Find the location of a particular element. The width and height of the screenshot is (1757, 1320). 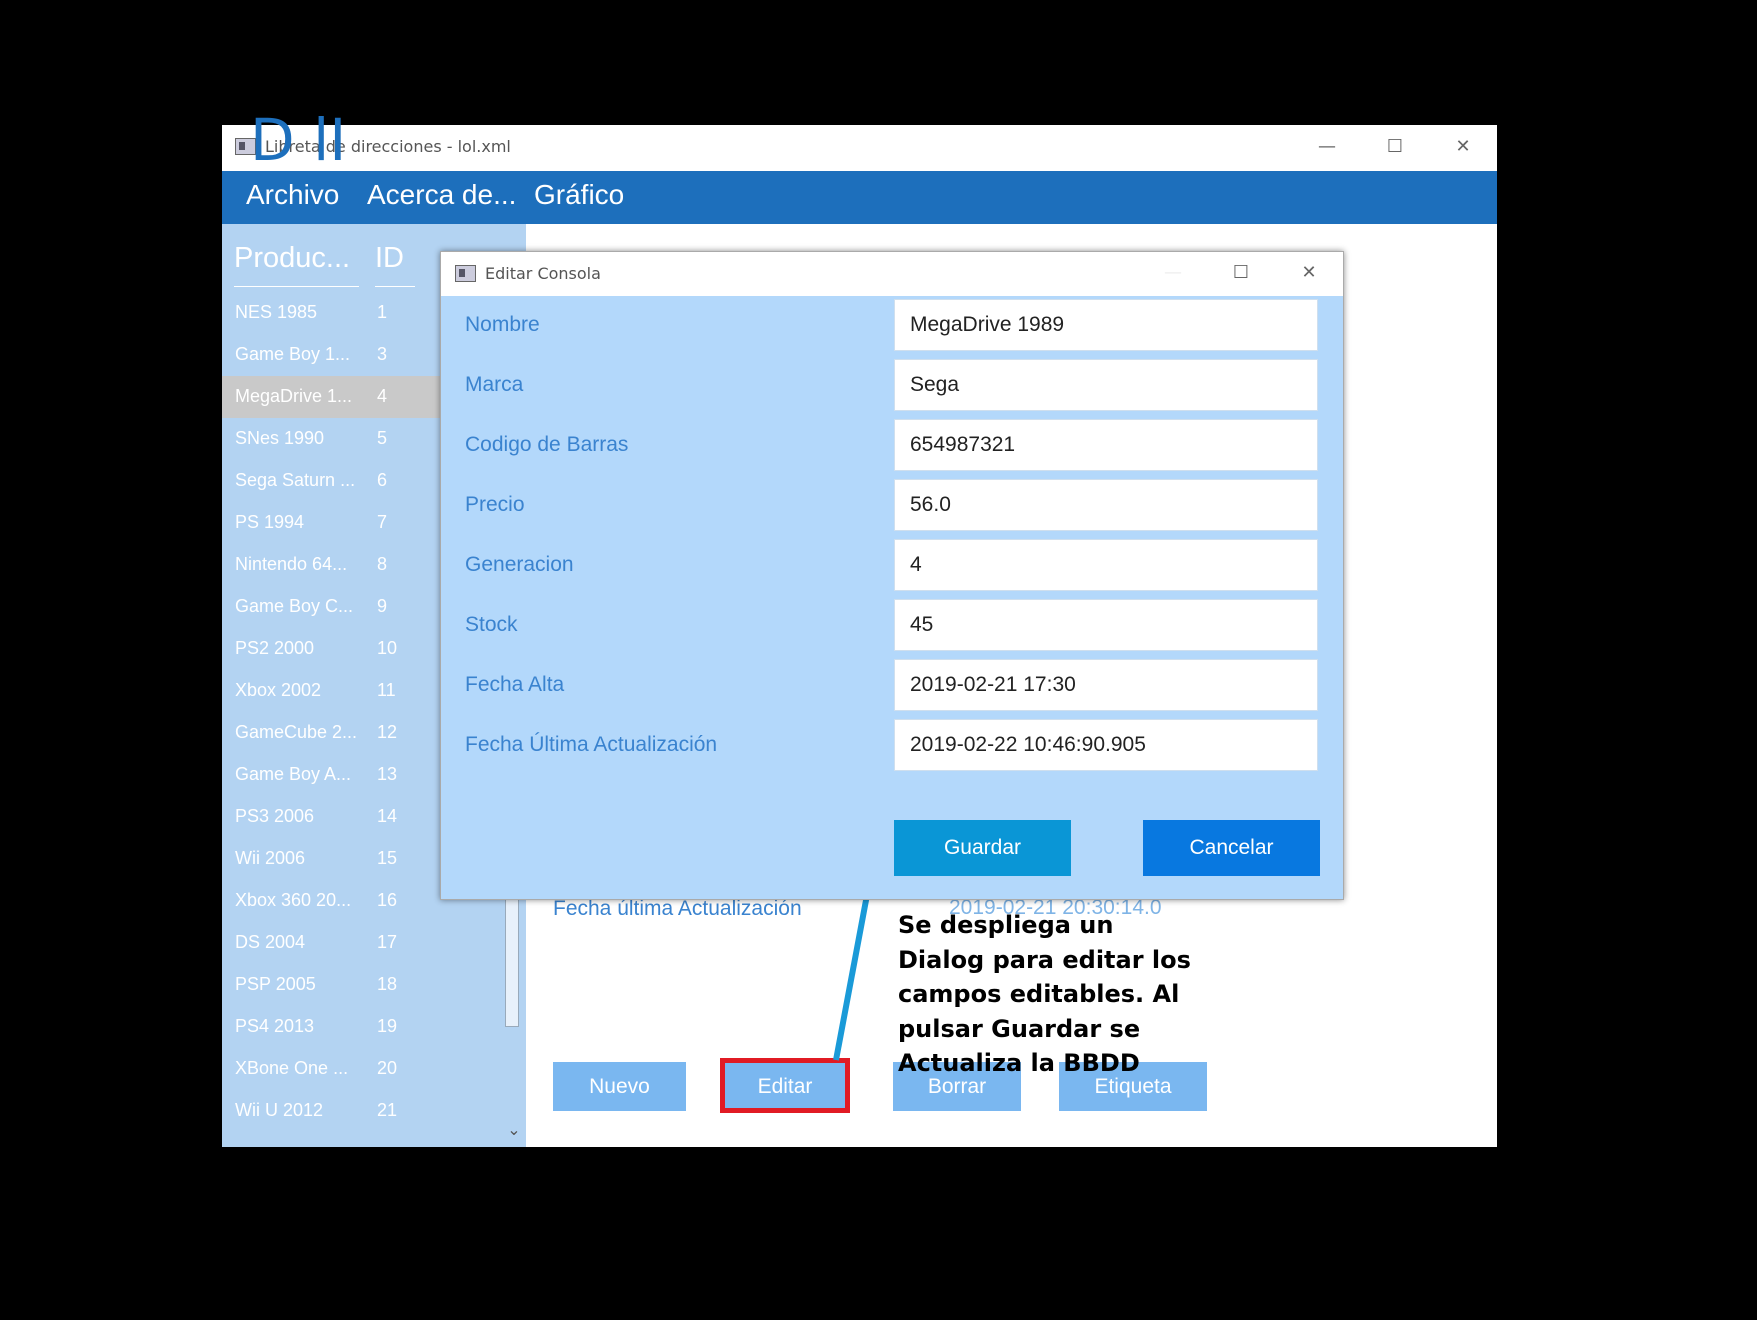

dialog-titlebar: Editar Consola — ☐ ✕ is located at coordinates (892, 274).